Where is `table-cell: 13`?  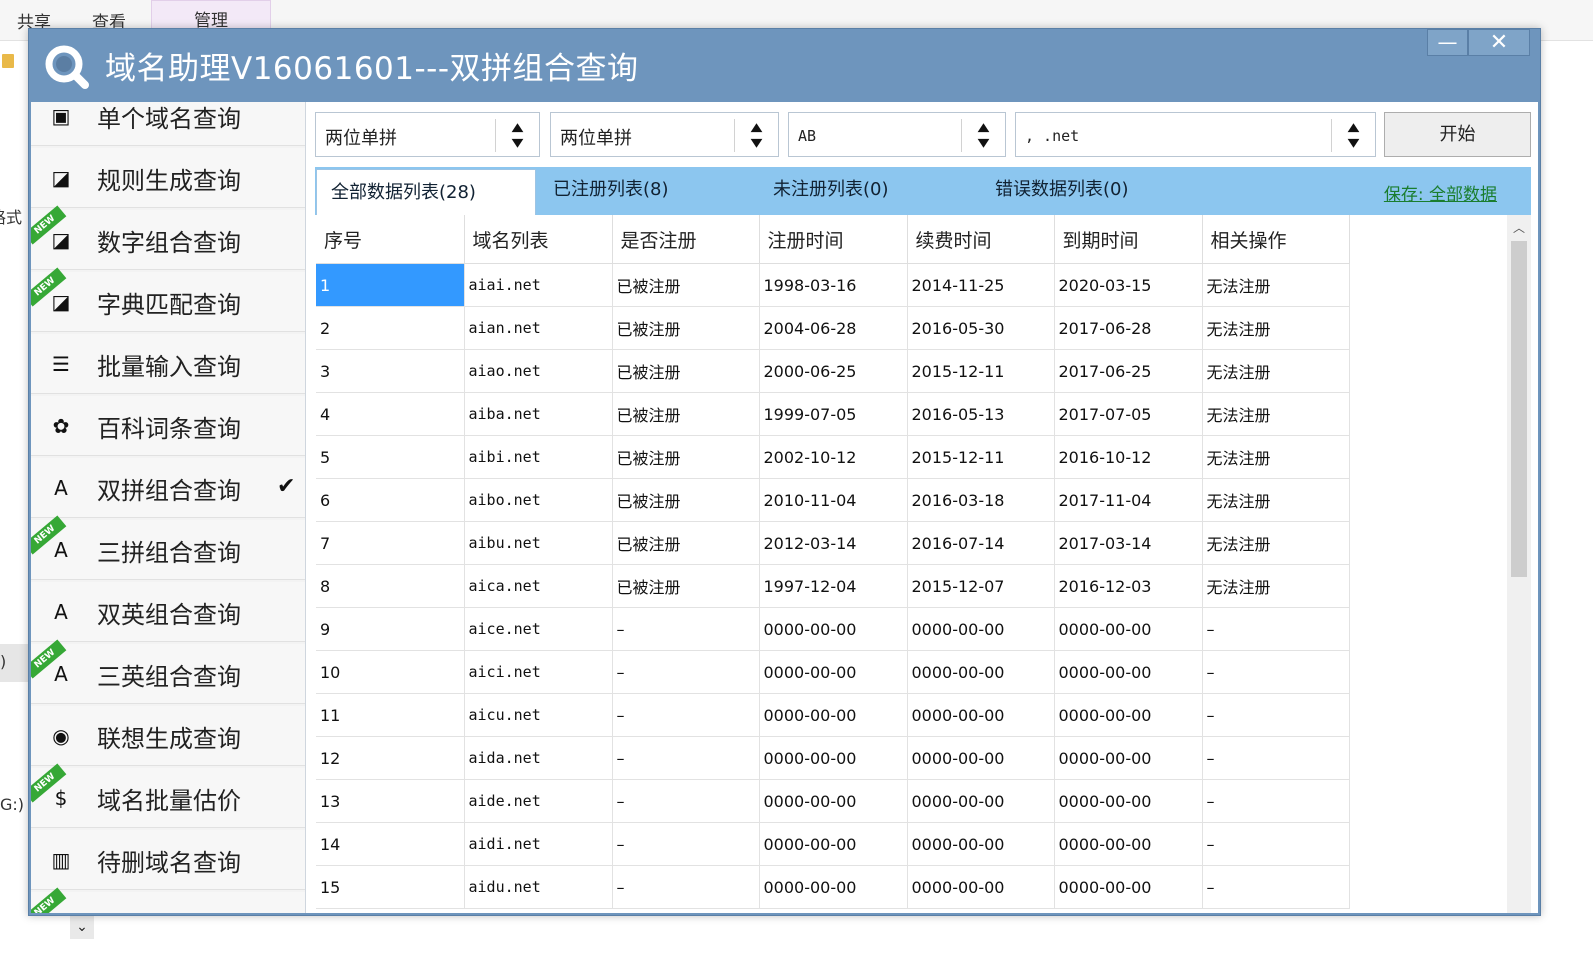
table-cell: 13 is located at coordinates (390, 801).